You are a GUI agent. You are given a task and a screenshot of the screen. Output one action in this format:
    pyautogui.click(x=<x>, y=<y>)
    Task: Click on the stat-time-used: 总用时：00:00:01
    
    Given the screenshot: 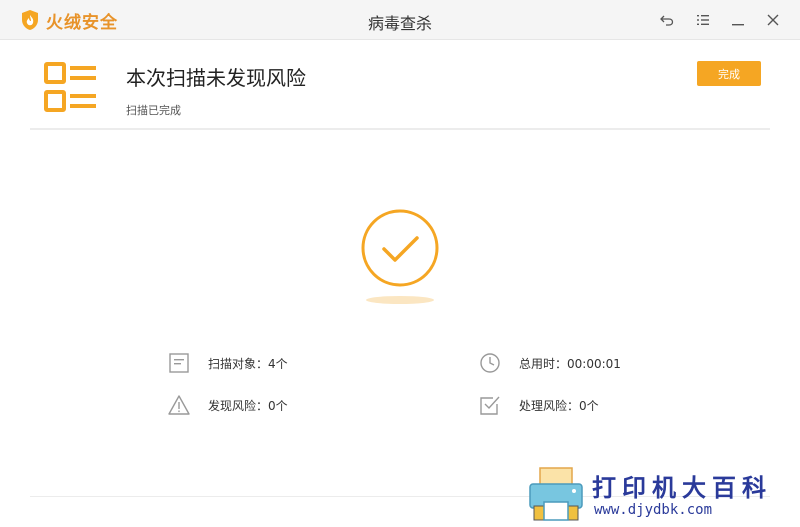 What is the action you would take?
    pyautogui.click(x=550, y=363)
    